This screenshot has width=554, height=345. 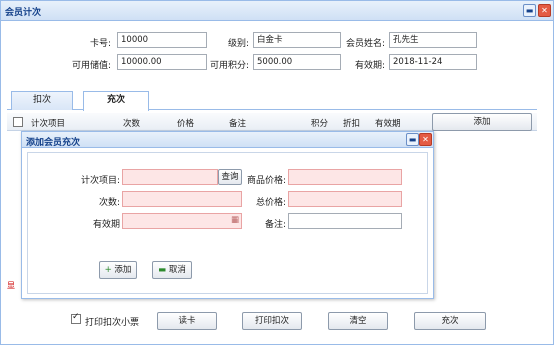 What do you see at coordinates (48, 124) in the screenshot?
I see `col-item: 计次项目` at bounding box center [48, 124].